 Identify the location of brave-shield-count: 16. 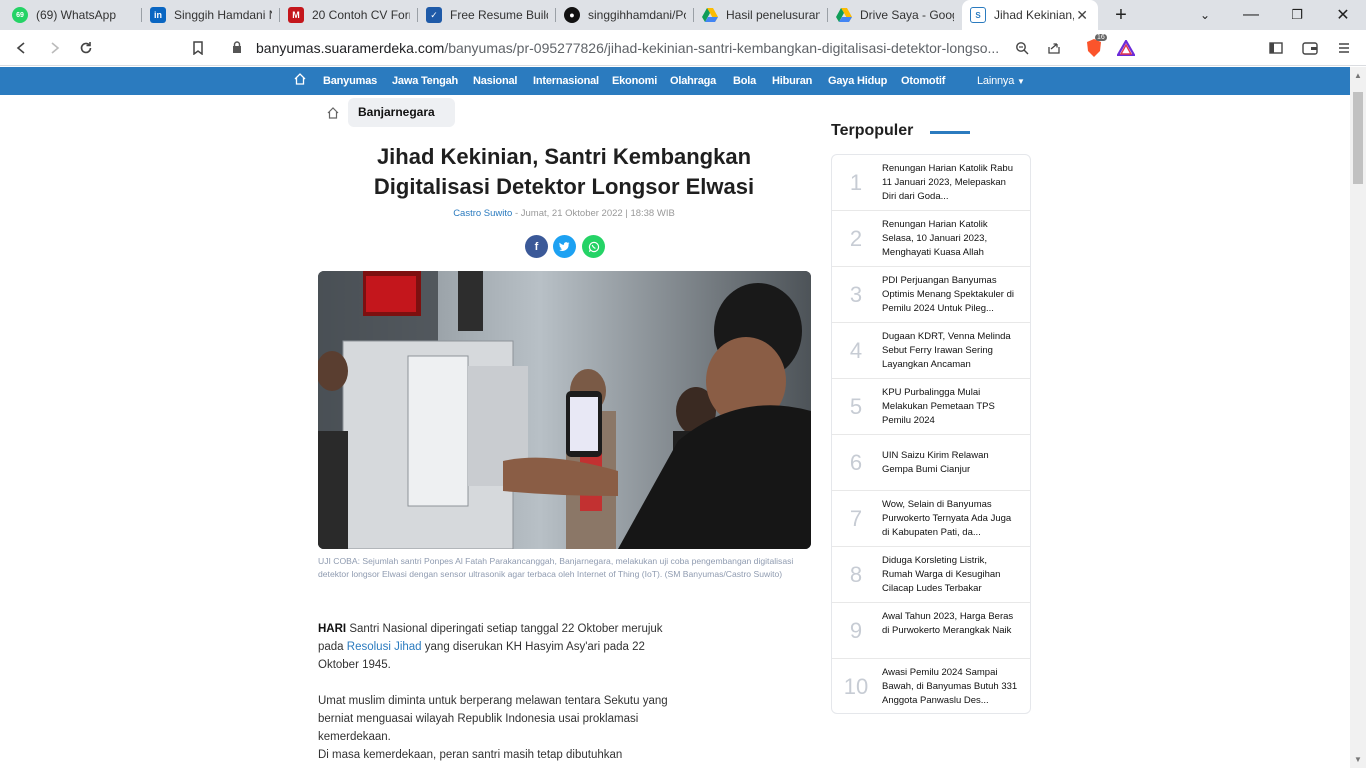
(1101, 37).